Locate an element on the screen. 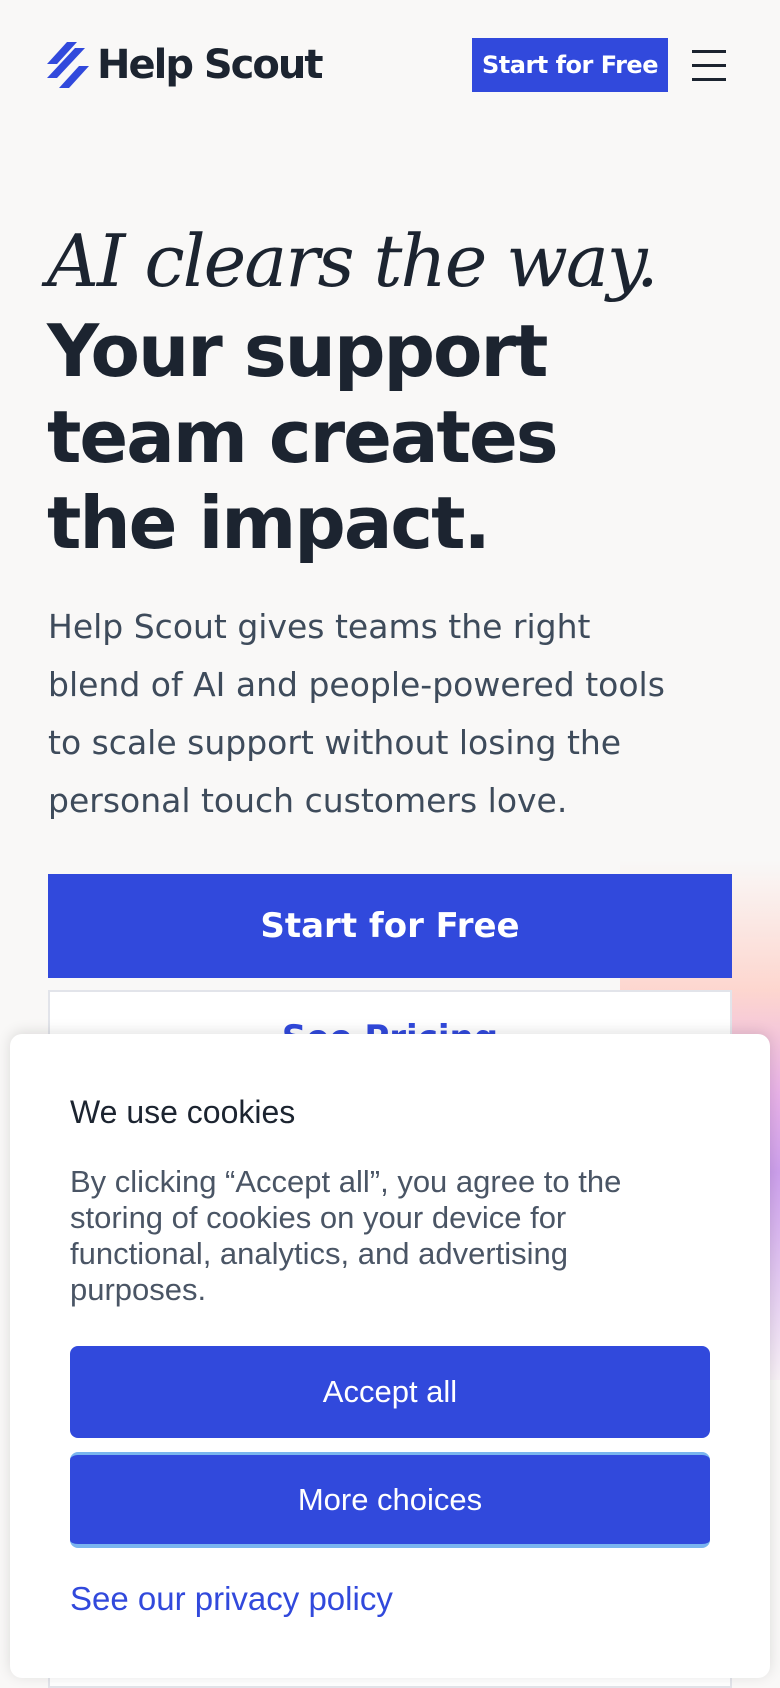 Image resolution: width=780 pixels, height=1688 pixels. hero-headline: Your support team creates the impact. is located at coordinates (303, 437).